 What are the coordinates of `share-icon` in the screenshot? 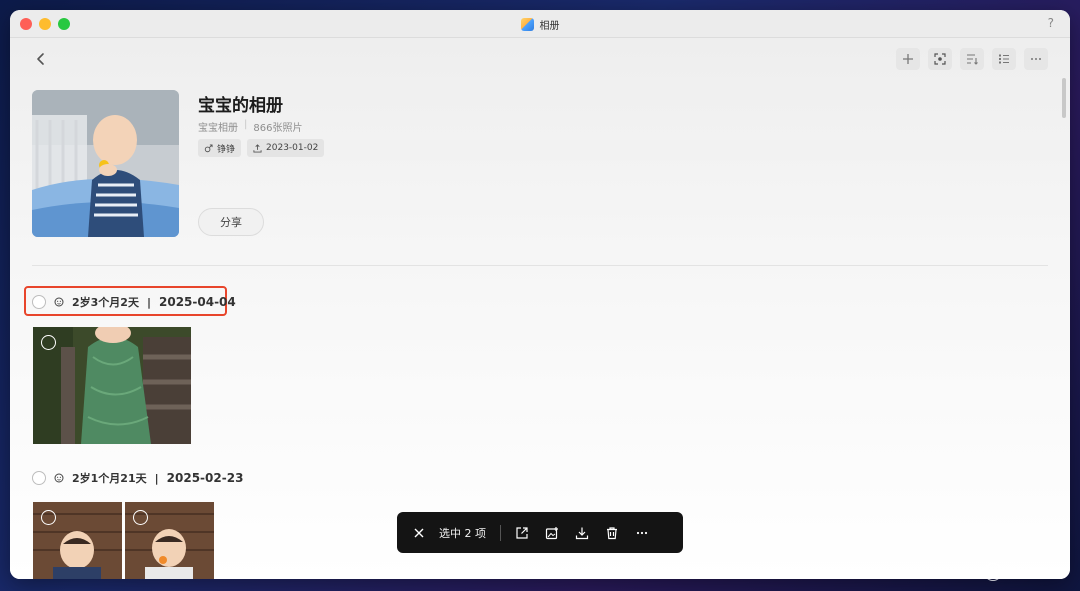 It's located at (522, 532).